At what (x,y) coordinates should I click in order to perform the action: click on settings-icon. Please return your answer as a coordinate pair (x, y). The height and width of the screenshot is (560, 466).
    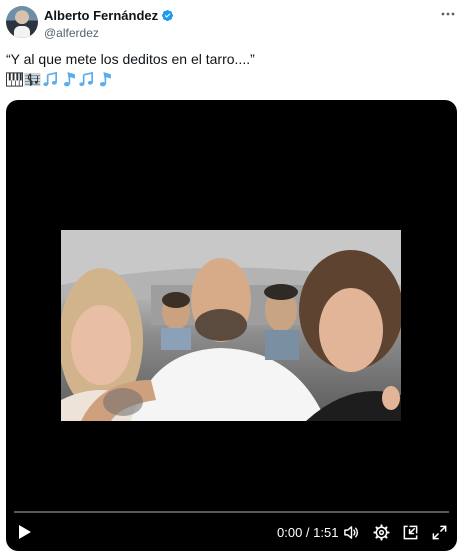
    Looking at the image, I should click on (381, 532).